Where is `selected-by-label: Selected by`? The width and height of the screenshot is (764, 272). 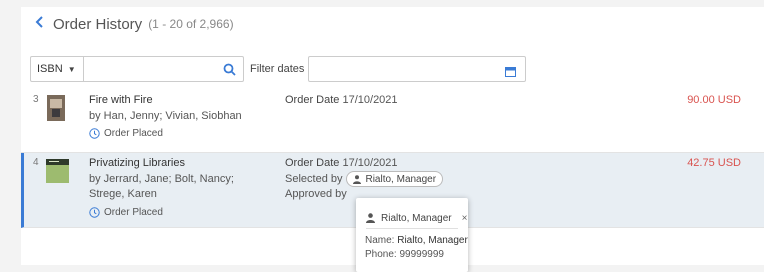 selected-by-label: Selected by is located at coordinates (314, 179).